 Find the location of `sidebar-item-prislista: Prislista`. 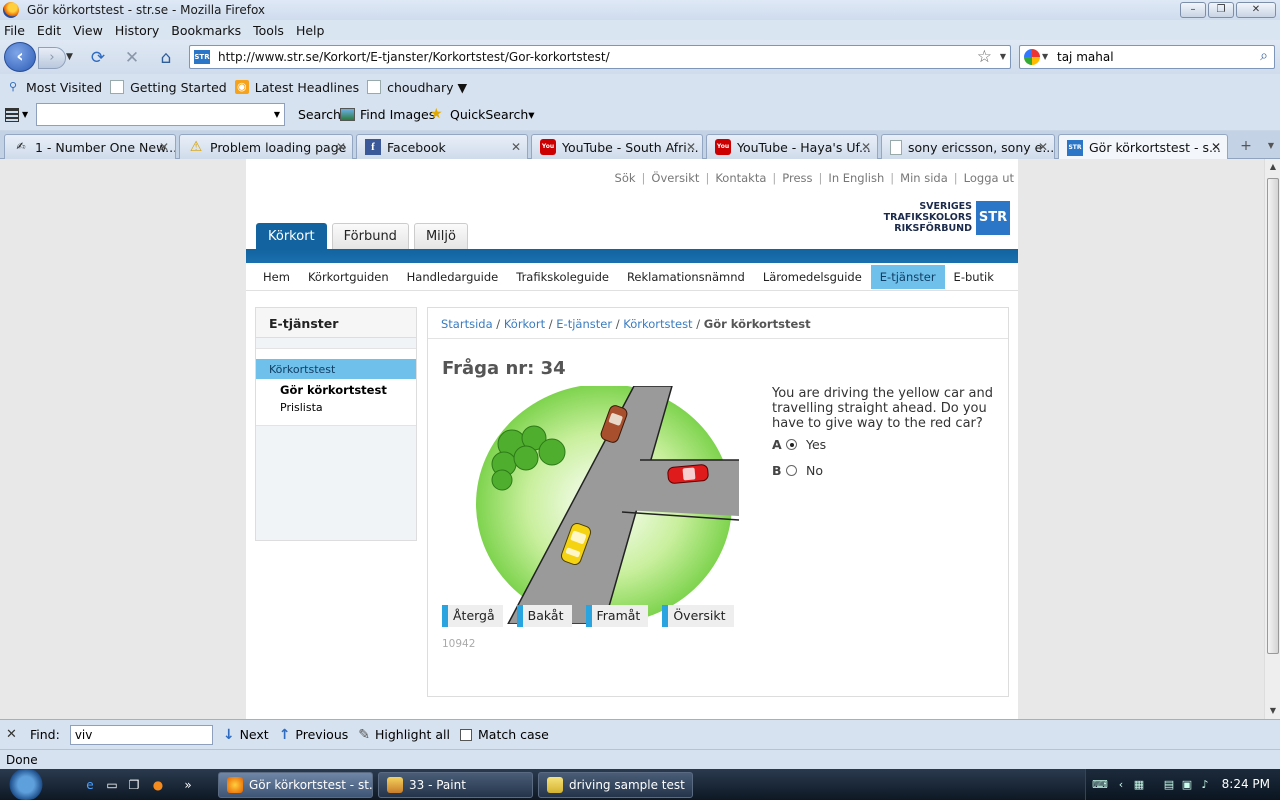

sidebar-item-prislista: Prislista is located at coordinates (301, 407).